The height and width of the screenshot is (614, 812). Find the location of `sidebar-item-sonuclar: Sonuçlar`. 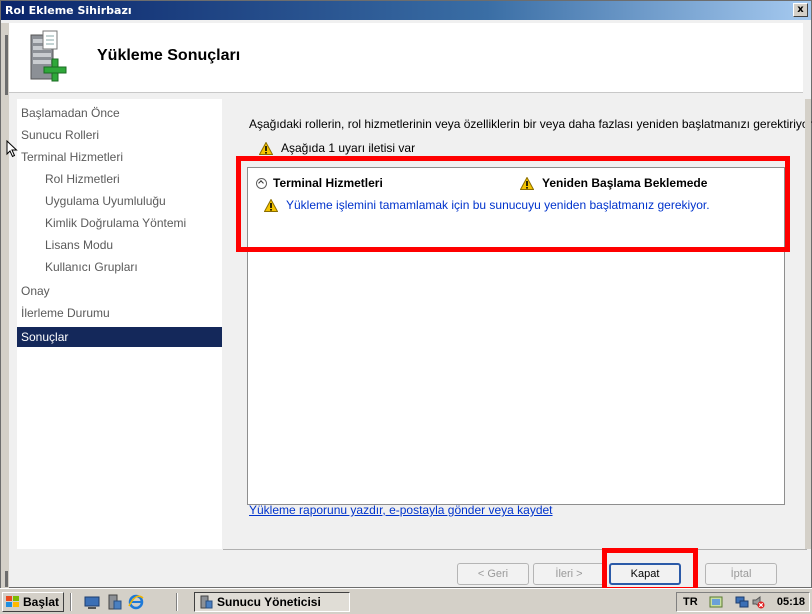

sidebar-item-sonuclar: Sonuçlar is located at coordinates (119, 337).